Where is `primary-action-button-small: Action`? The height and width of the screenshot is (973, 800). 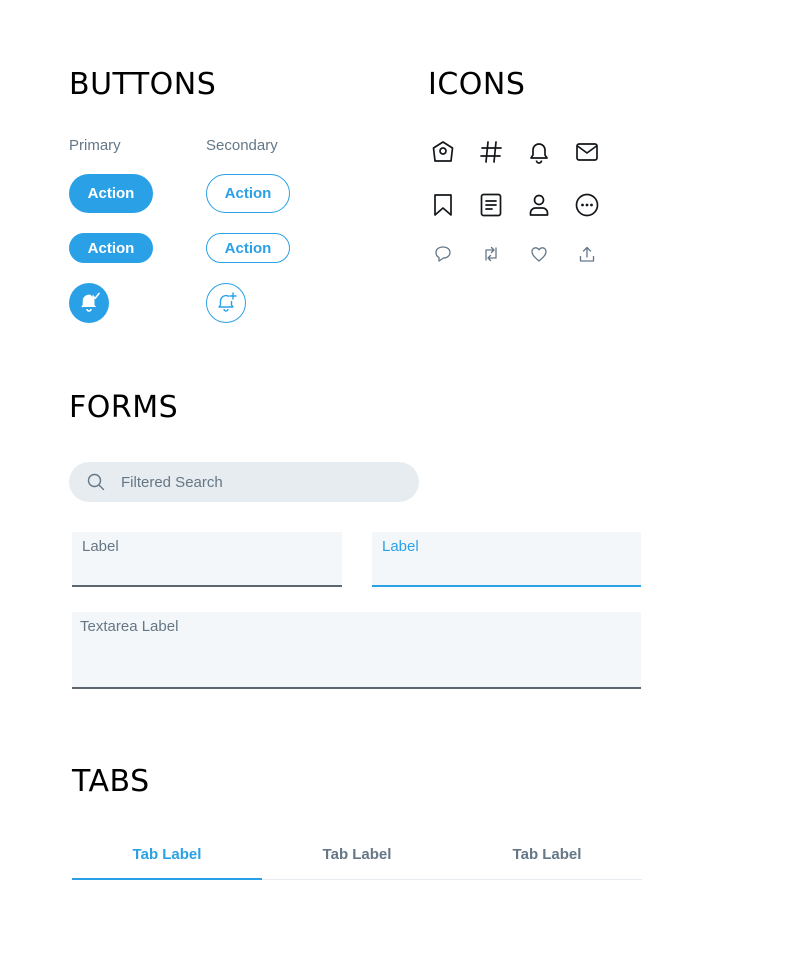 primary-action-button-small: Action is located at coordinates (111, 248).